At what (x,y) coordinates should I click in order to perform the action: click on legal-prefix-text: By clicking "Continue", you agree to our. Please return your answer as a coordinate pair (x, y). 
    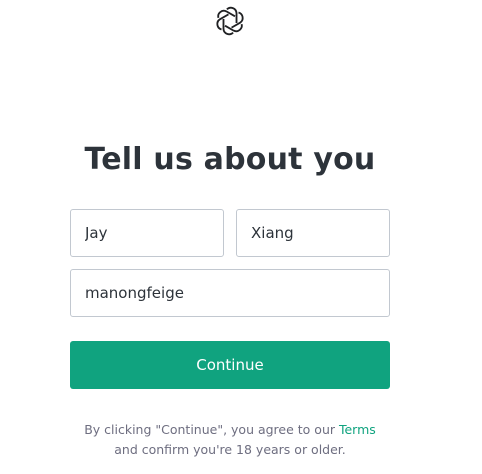
    Looking at the image, I should click on (211, 429).